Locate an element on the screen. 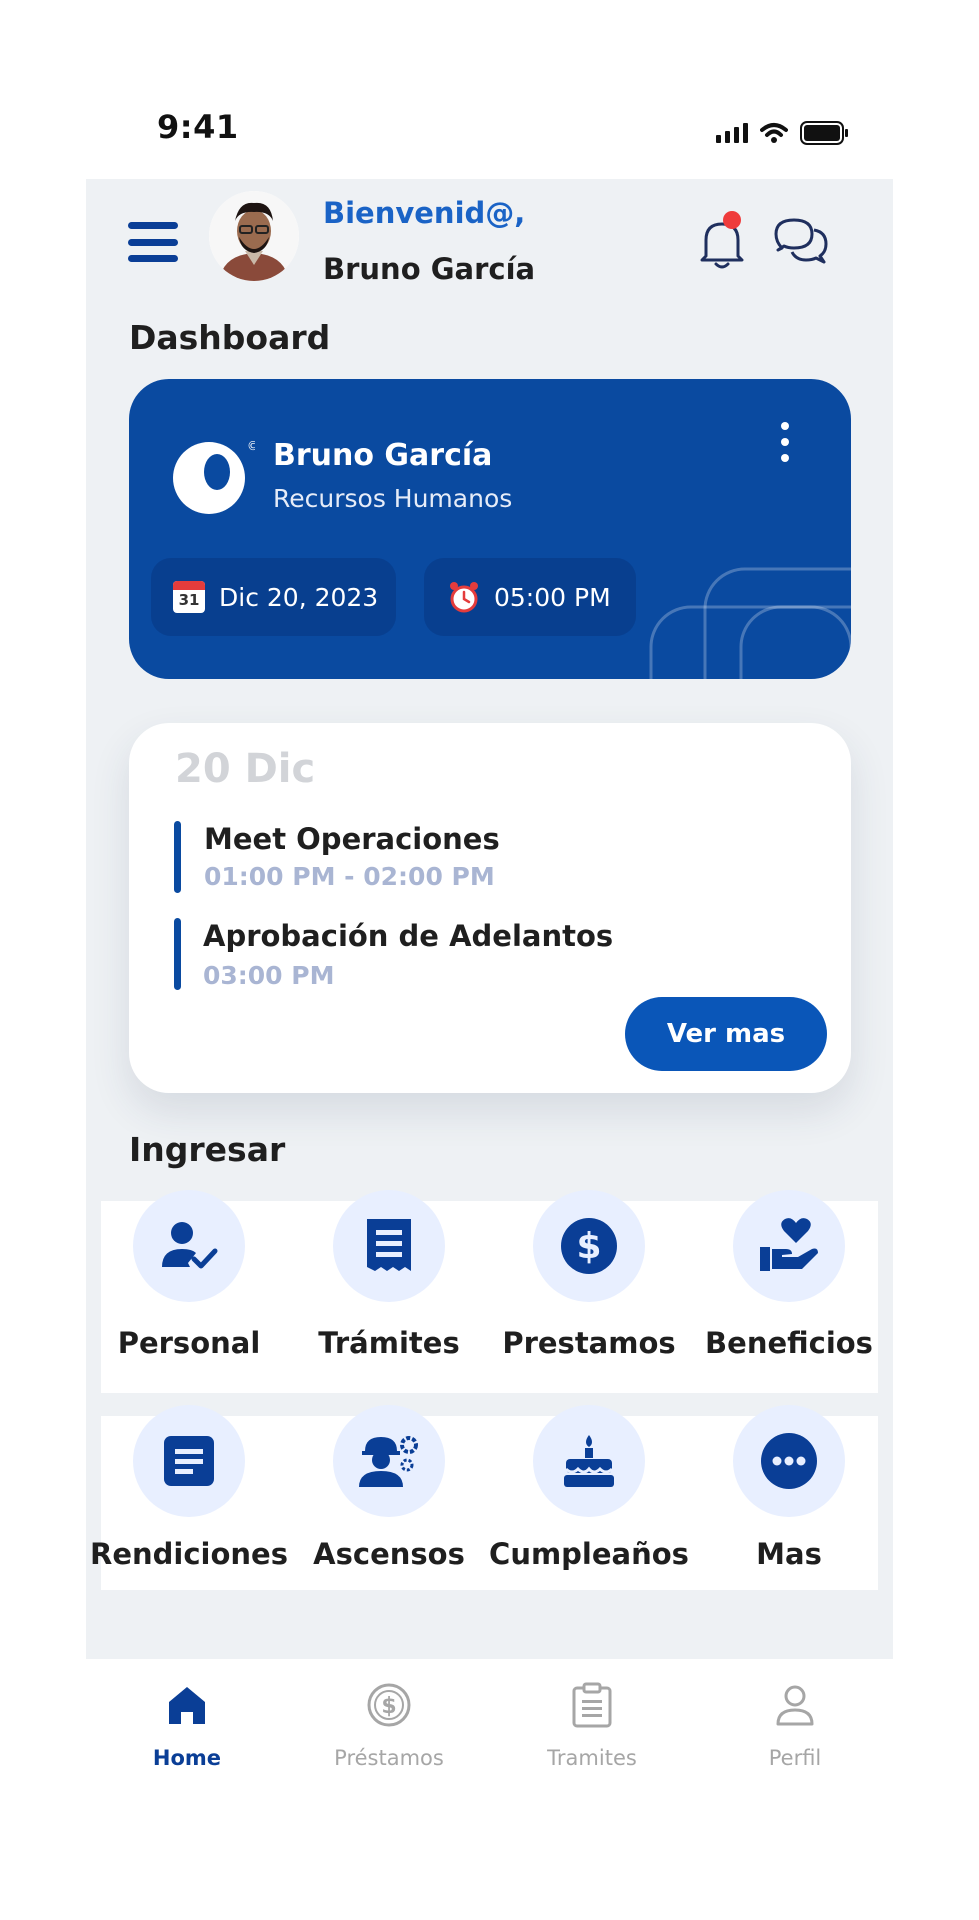 The image size is (979, 1920). calendar-icon-day: 31 is located at coordinates (189, 600).